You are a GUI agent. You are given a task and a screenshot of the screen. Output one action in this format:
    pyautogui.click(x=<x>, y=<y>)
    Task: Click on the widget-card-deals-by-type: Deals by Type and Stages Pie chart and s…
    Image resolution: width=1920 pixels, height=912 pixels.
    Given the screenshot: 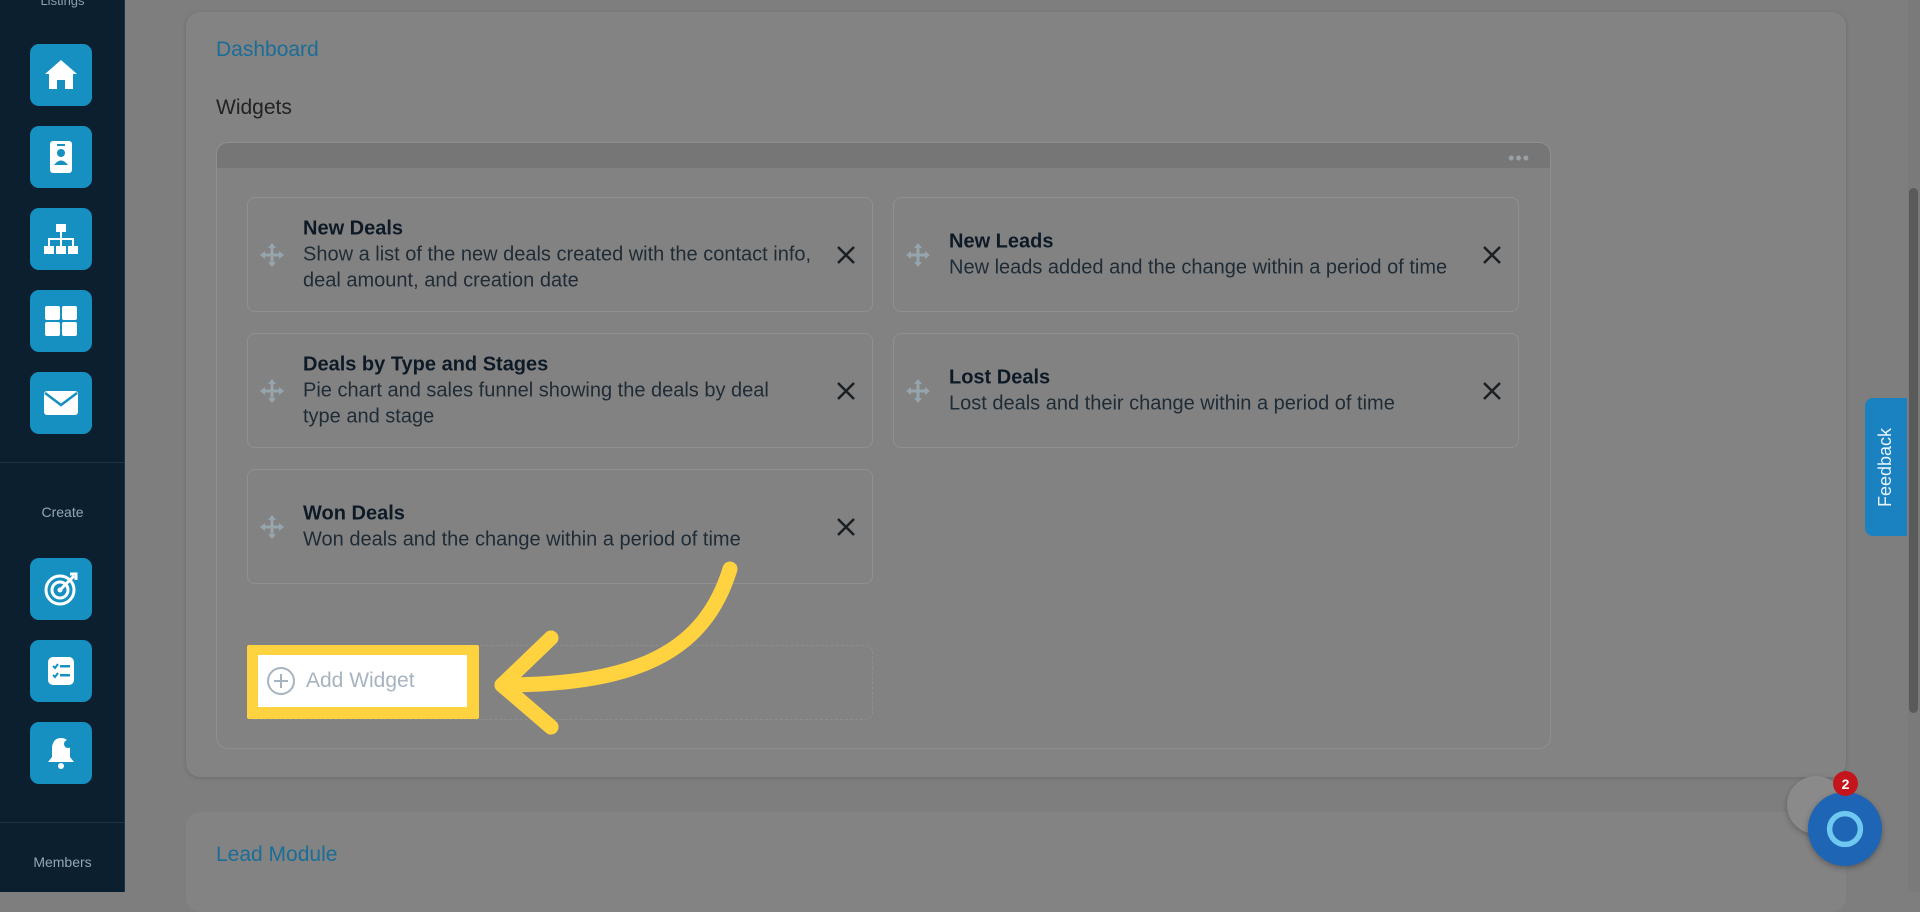 What is the action you would take?
    pyautogui.click(x=560, y=390)
    